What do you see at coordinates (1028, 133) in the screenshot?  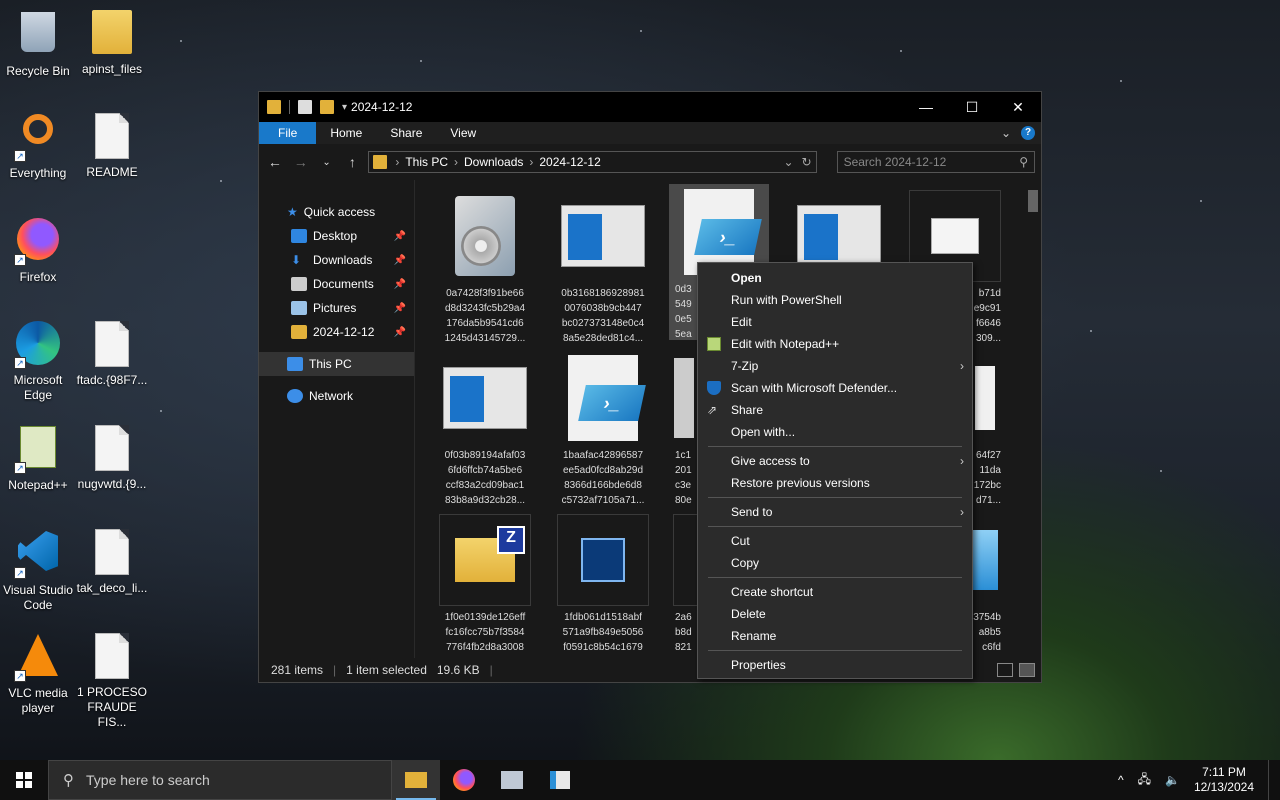 I see `help-icon: ?` at bounding box center [1028, 133].